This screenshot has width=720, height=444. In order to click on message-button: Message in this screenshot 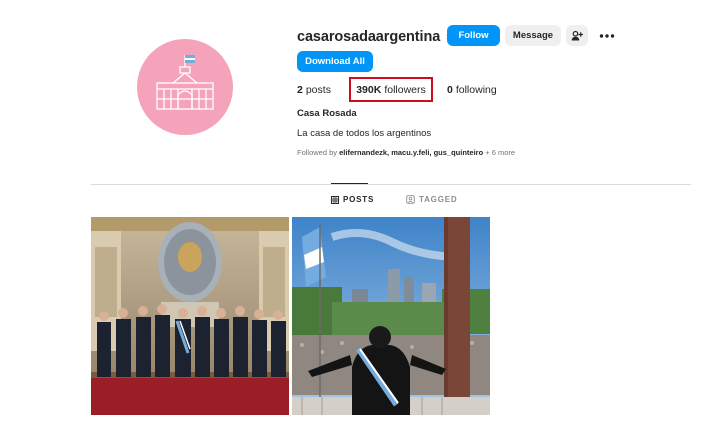, I will do `click(533, 35)`.